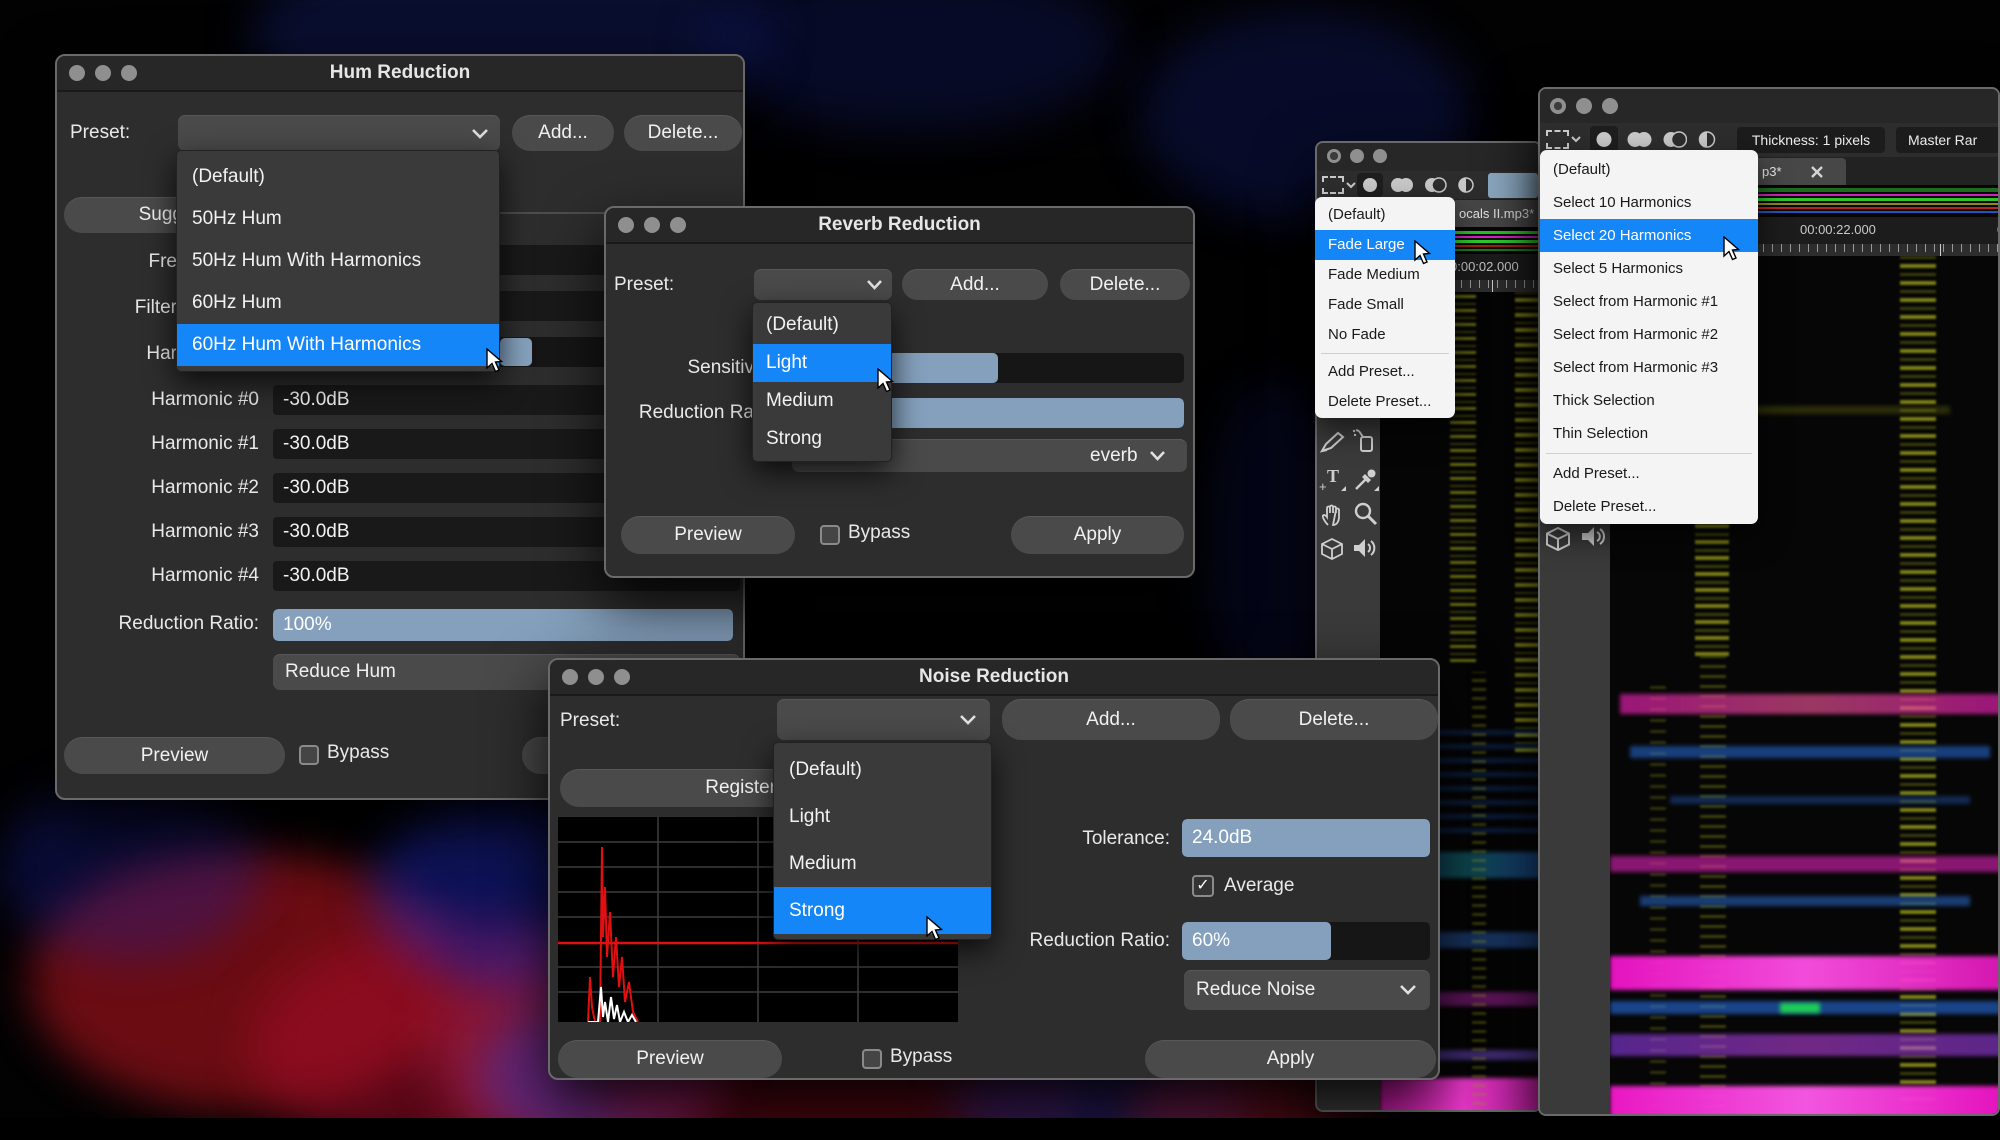 This screenshot has width=2000, height=1140. I want to click on tolerance-slider: 24.0dB, so click(1306, 838).